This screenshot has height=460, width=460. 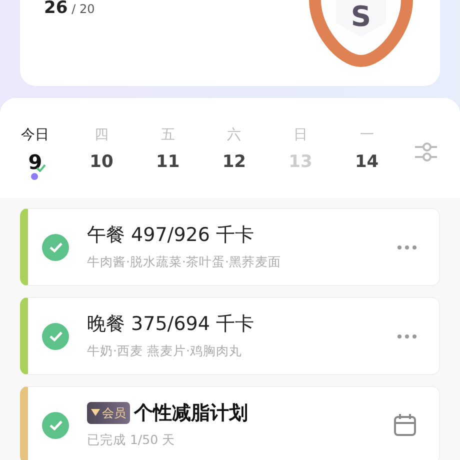 What do you see at coordinates (101, 153) in the screenshot?
I see `day-tab: 四 10` at bounding box center [101, 153].